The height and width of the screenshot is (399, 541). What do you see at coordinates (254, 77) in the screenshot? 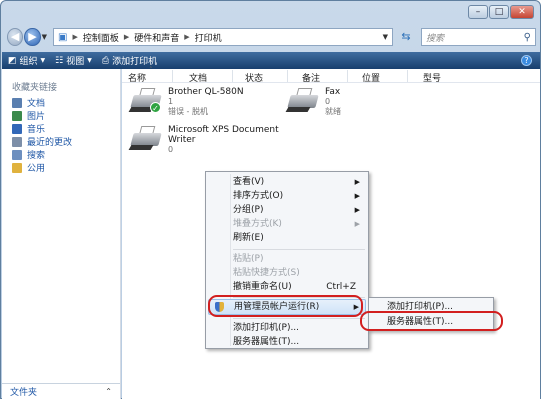
I see `column-status: 状态` at bounding box center [254, 77].